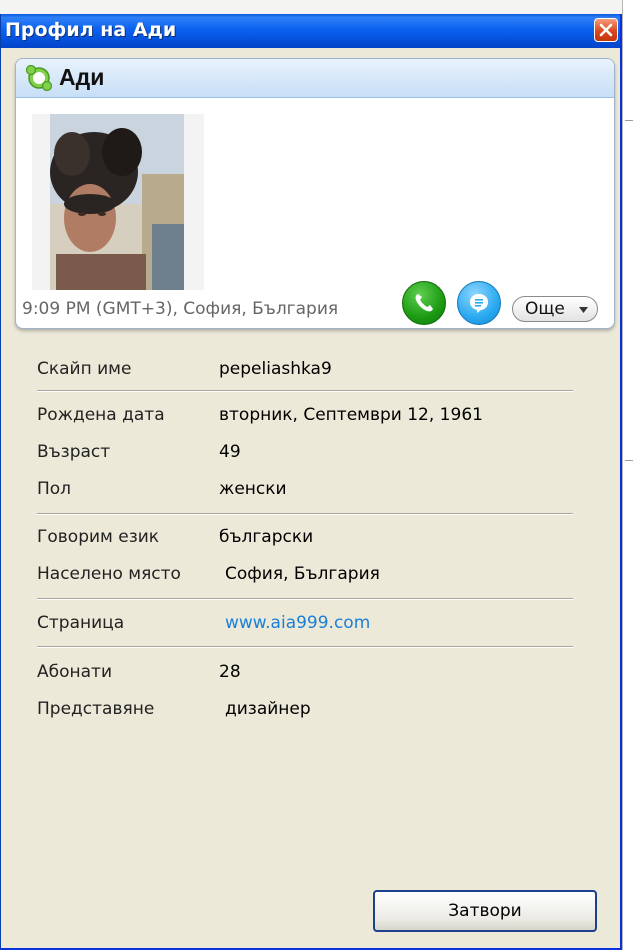  Describe the element at coordinates (84, 369) in the screenshot. I see `detail-label: Скайп име` at that location.